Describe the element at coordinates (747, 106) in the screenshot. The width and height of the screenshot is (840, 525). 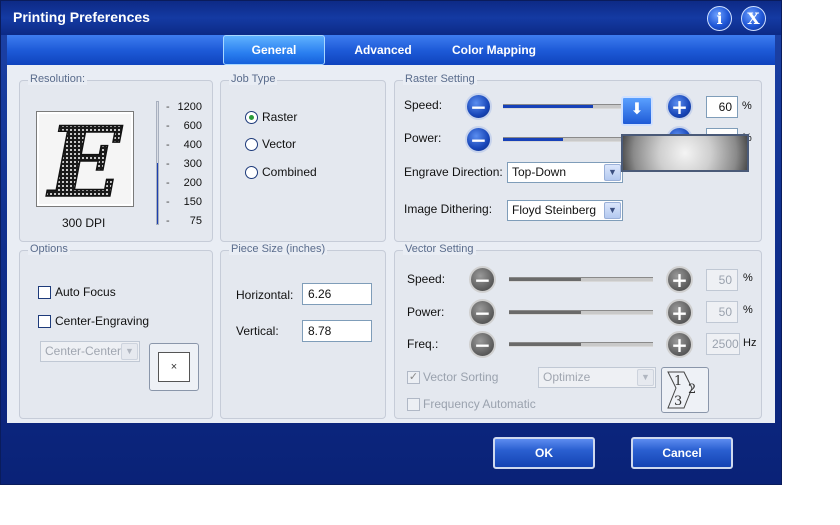
I see `raster-speed-unit: %` at that location.